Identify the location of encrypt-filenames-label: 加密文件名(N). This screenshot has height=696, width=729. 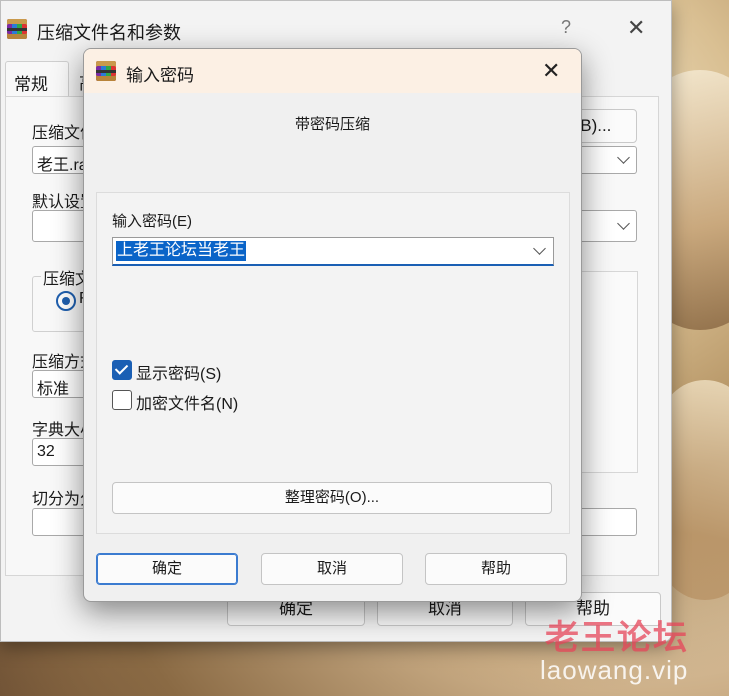
(187, 404).